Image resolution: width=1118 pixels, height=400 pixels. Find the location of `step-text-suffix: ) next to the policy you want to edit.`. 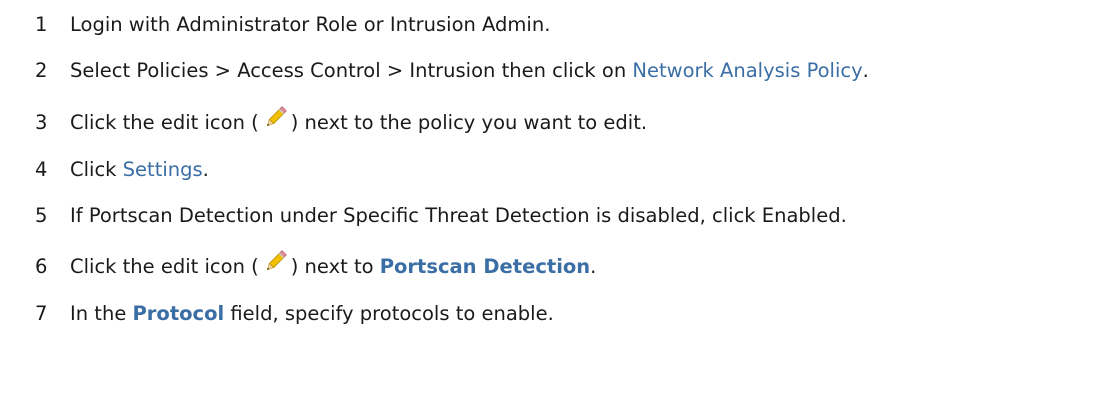

step-text-suffix: ) next to the policy you want to edit. is located at coordinates (469, 122).